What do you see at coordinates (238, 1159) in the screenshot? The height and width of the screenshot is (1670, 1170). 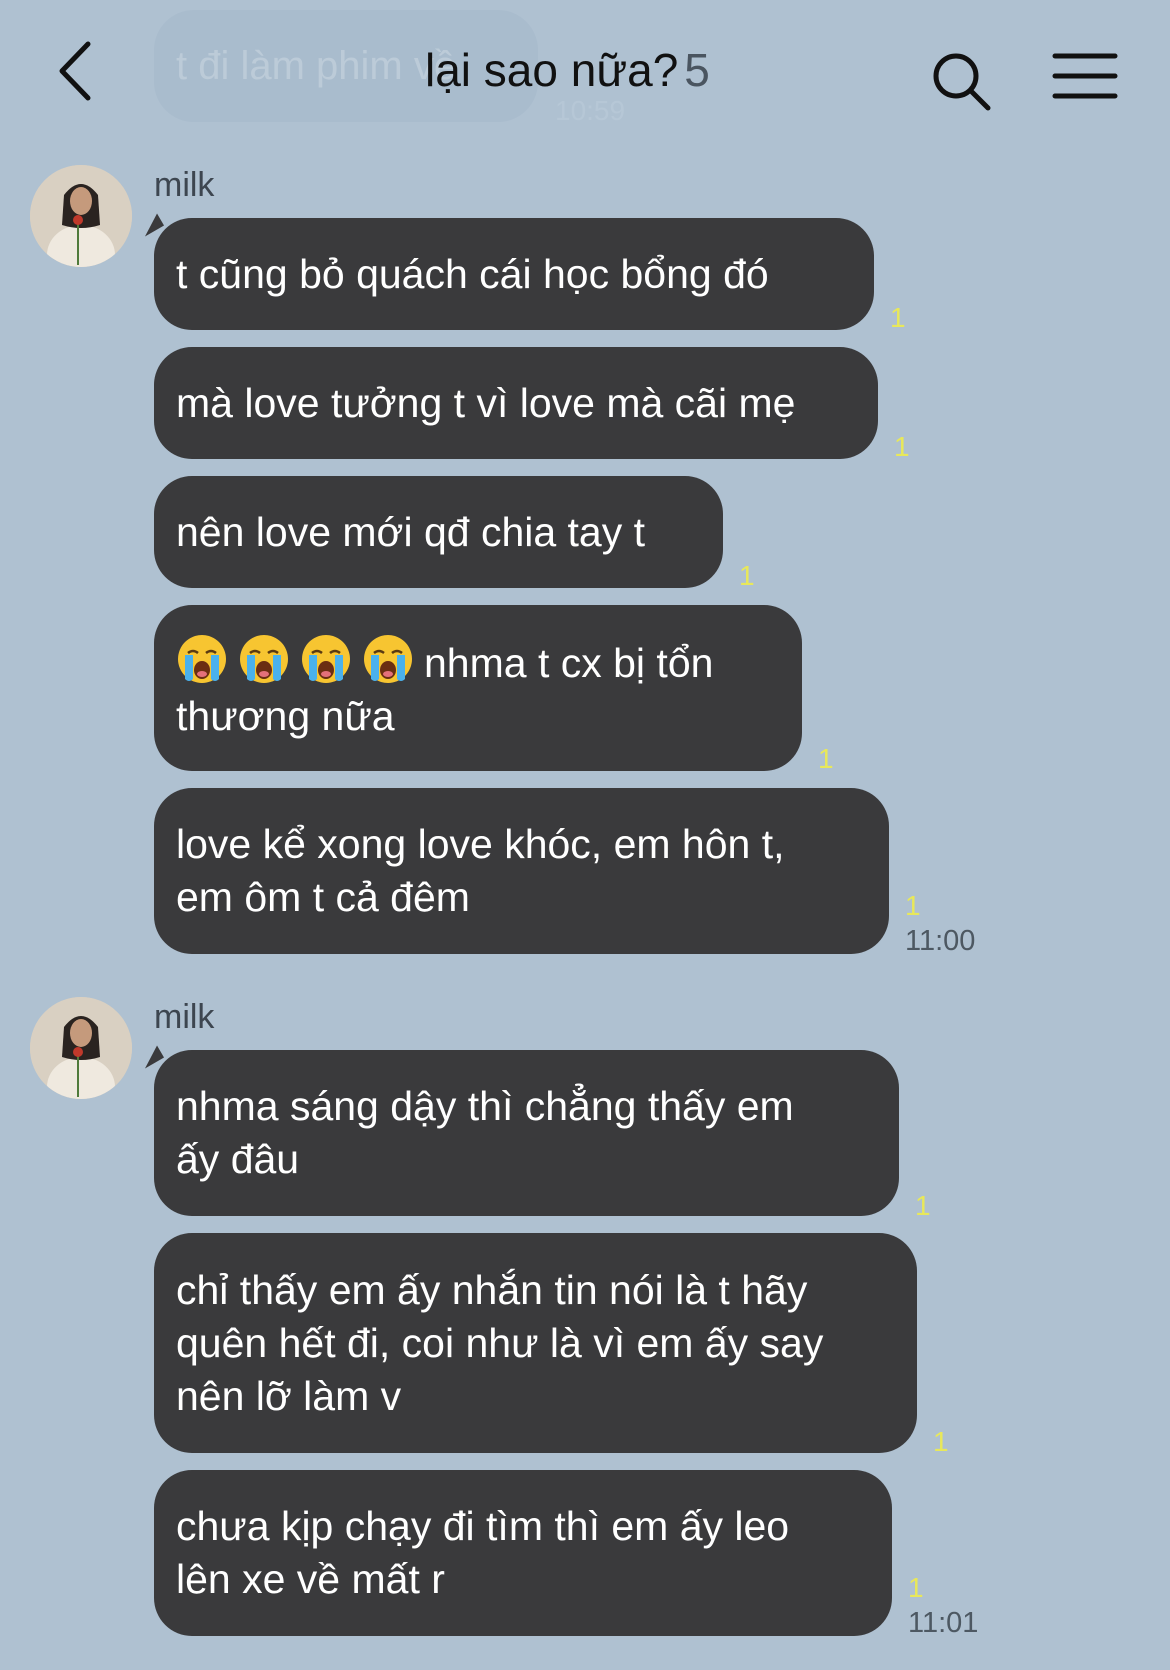 I see `message-text: ấy đâu` at bounding box center [238, 1159].